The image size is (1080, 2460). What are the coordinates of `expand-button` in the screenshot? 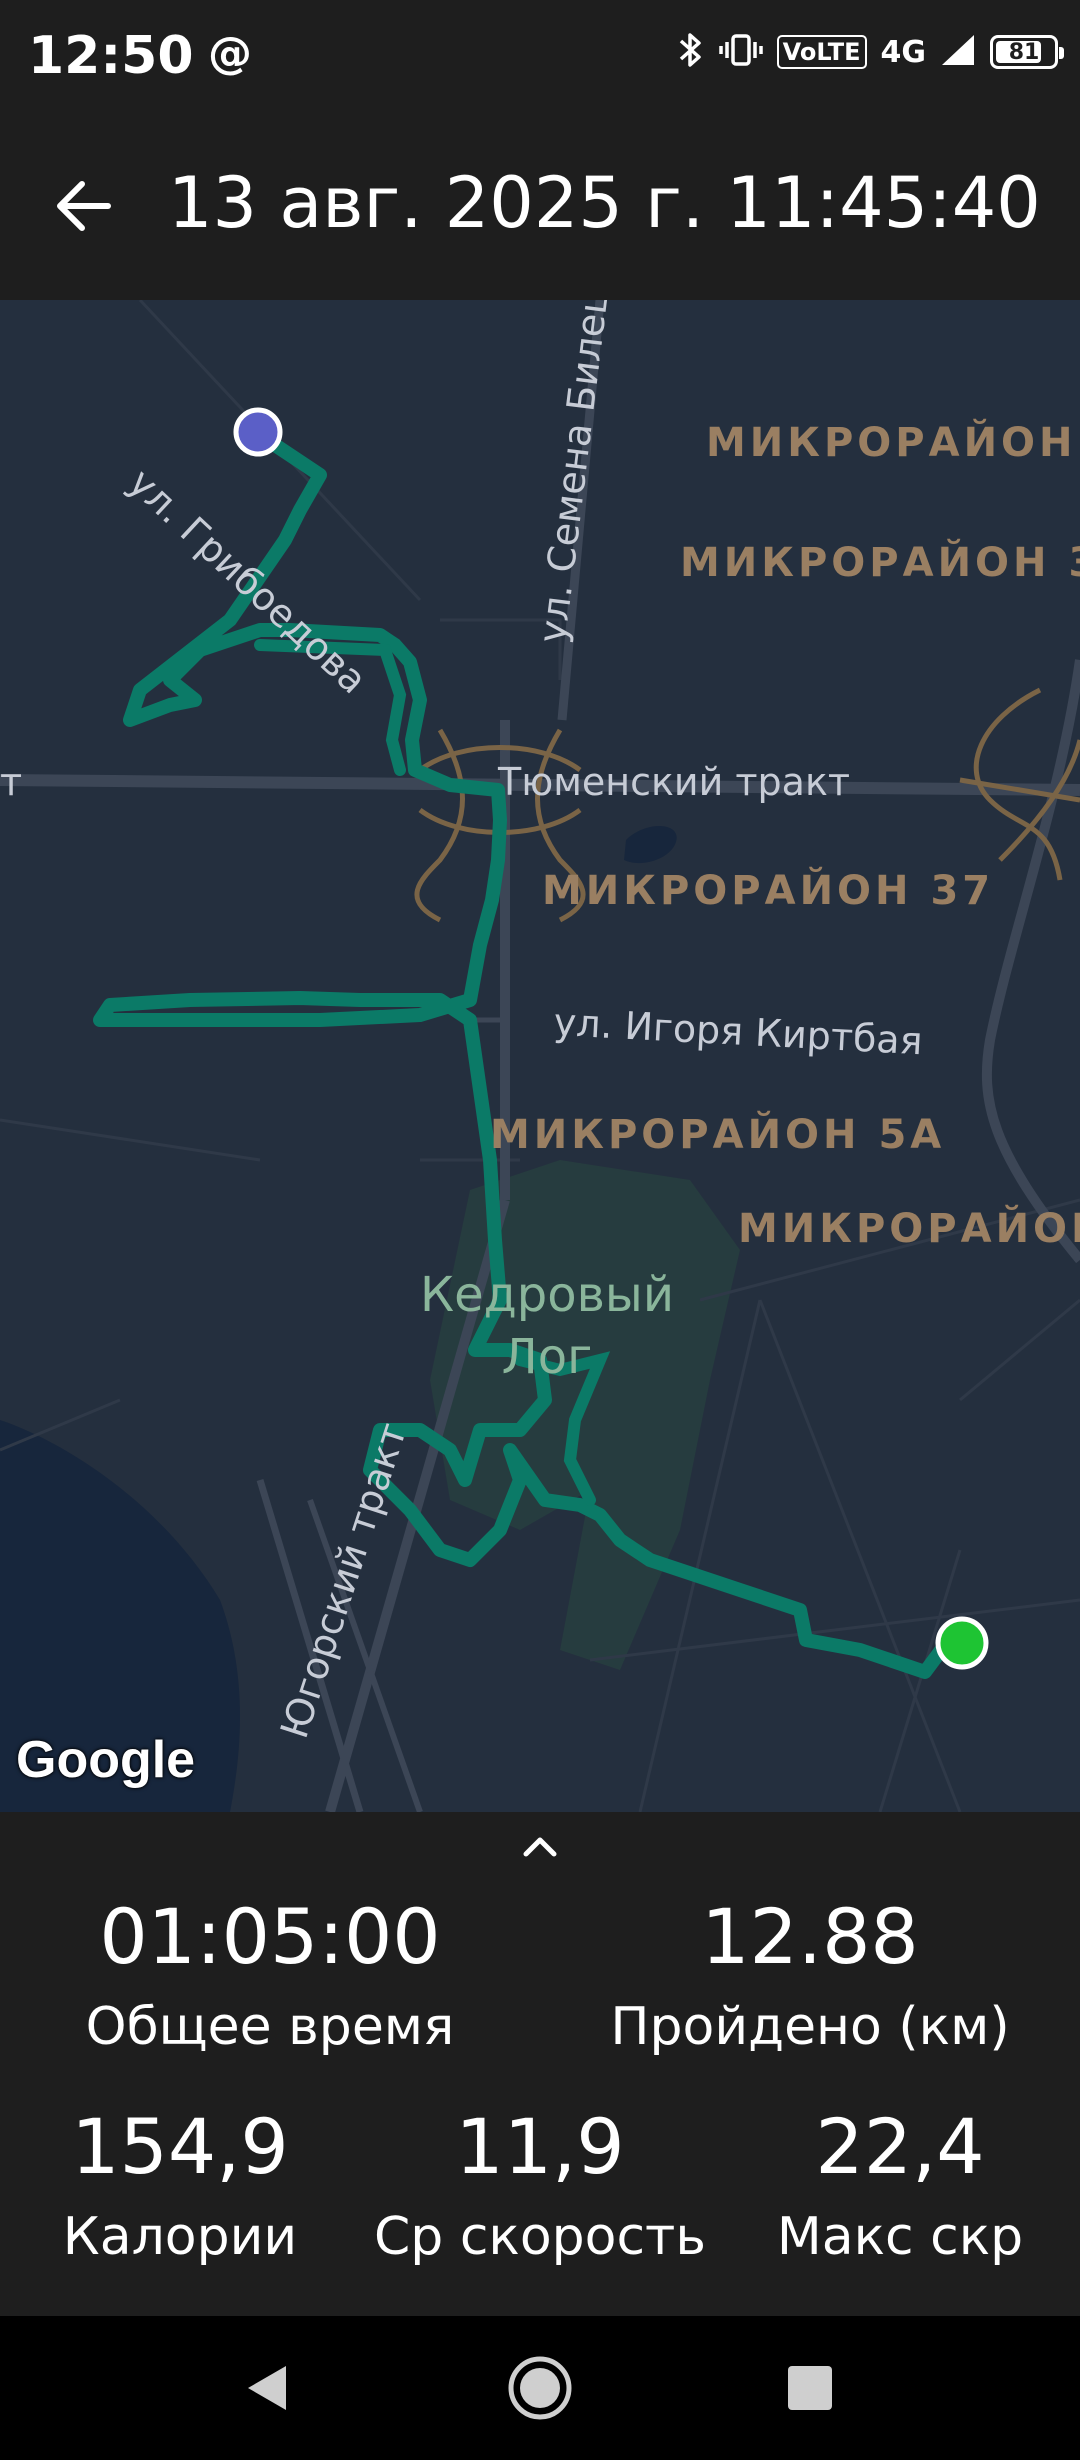 It's located at (540, 1846).